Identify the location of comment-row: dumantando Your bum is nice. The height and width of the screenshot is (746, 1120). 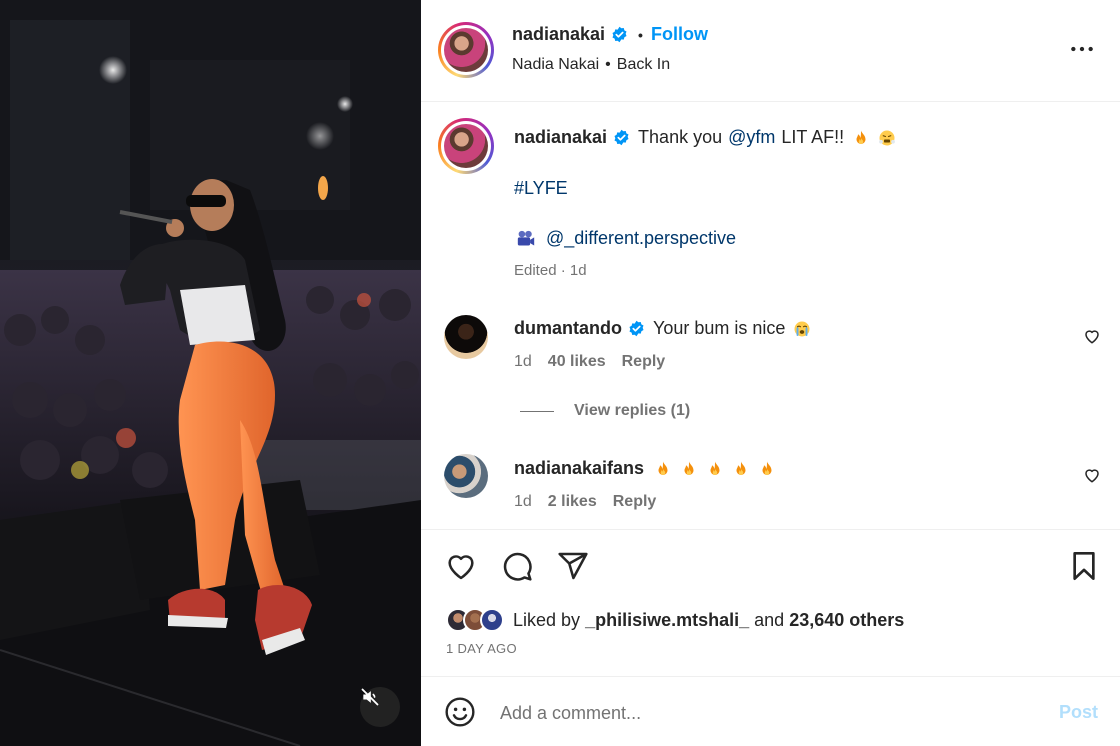
(662, 328).